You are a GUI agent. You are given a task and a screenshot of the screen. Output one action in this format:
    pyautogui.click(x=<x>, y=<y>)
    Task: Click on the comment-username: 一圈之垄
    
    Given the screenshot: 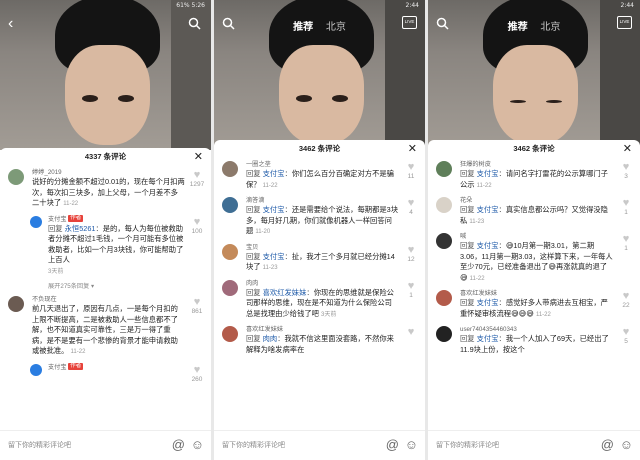 What is the action you would take?
    pyautogui.click(x=322, y=164)
    